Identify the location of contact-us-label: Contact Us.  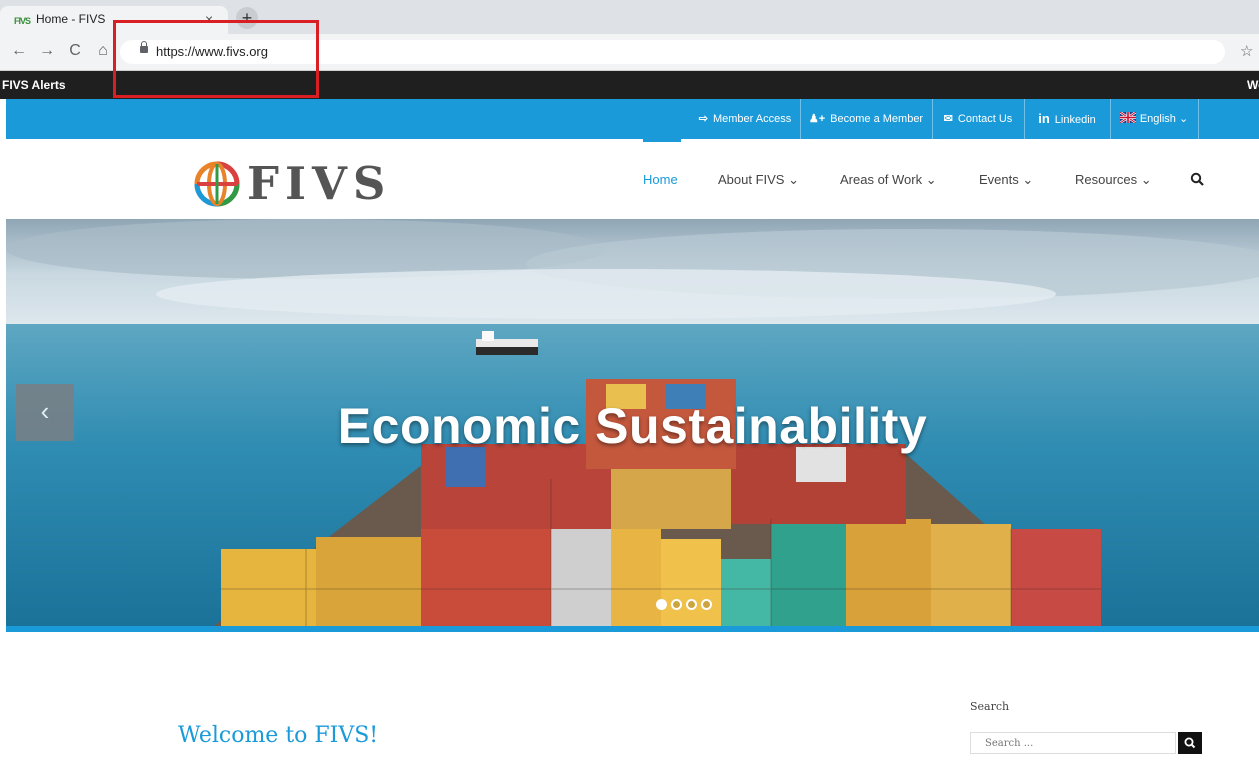
(985, 119).